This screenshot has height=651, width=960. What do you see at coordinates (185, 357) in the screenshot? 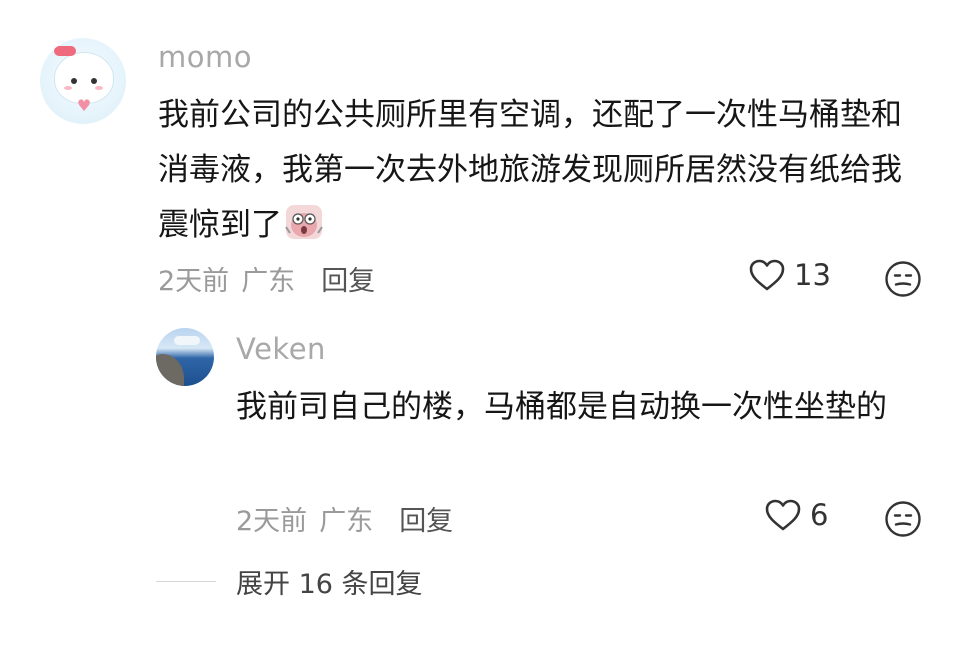
I see `avatar` at bounding box center [185, 357].